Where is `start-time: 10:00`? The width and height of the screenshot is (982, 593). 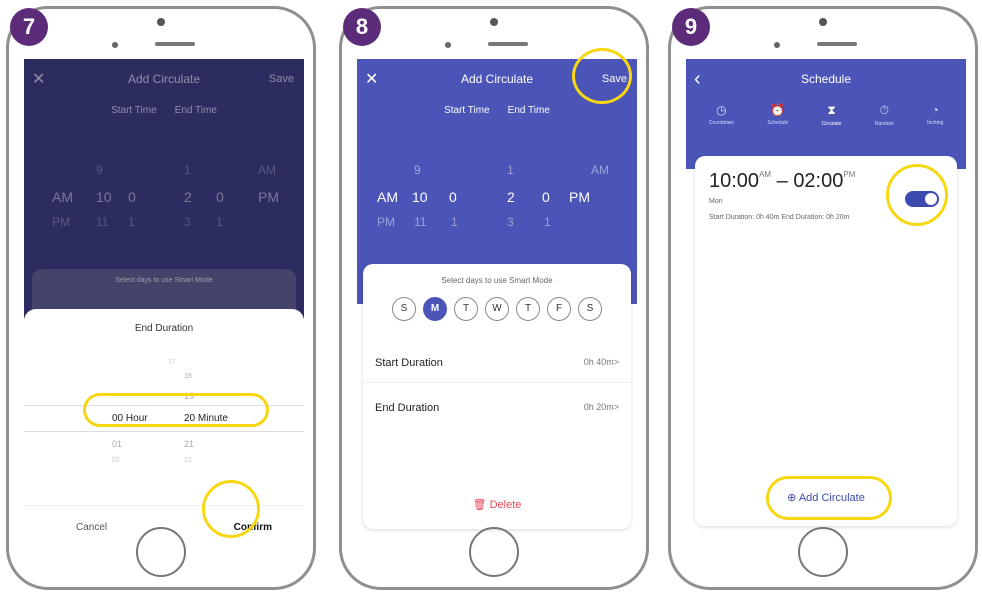
start-time: 10:00 is located at coordinates (734, 181).